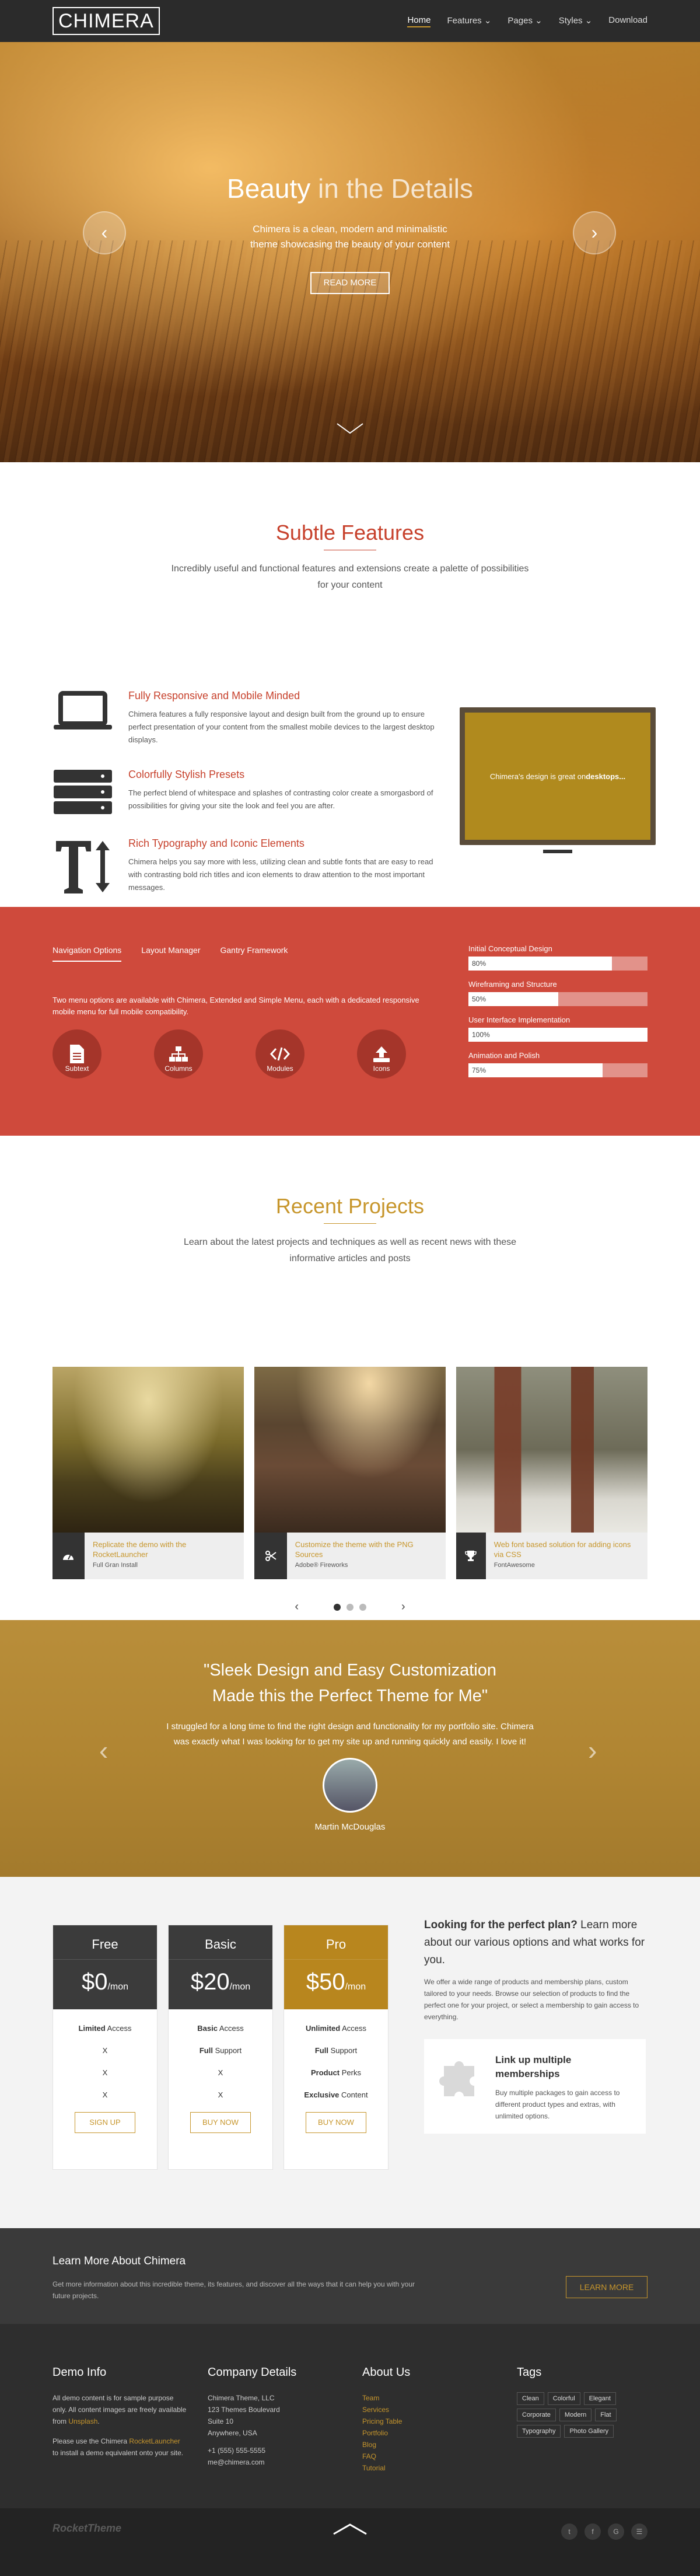  What do you see at coordinates (87, 953) in the screenshot?
I see `tab-navigation-options: Navigation Options` at bounding box center [87, 953].